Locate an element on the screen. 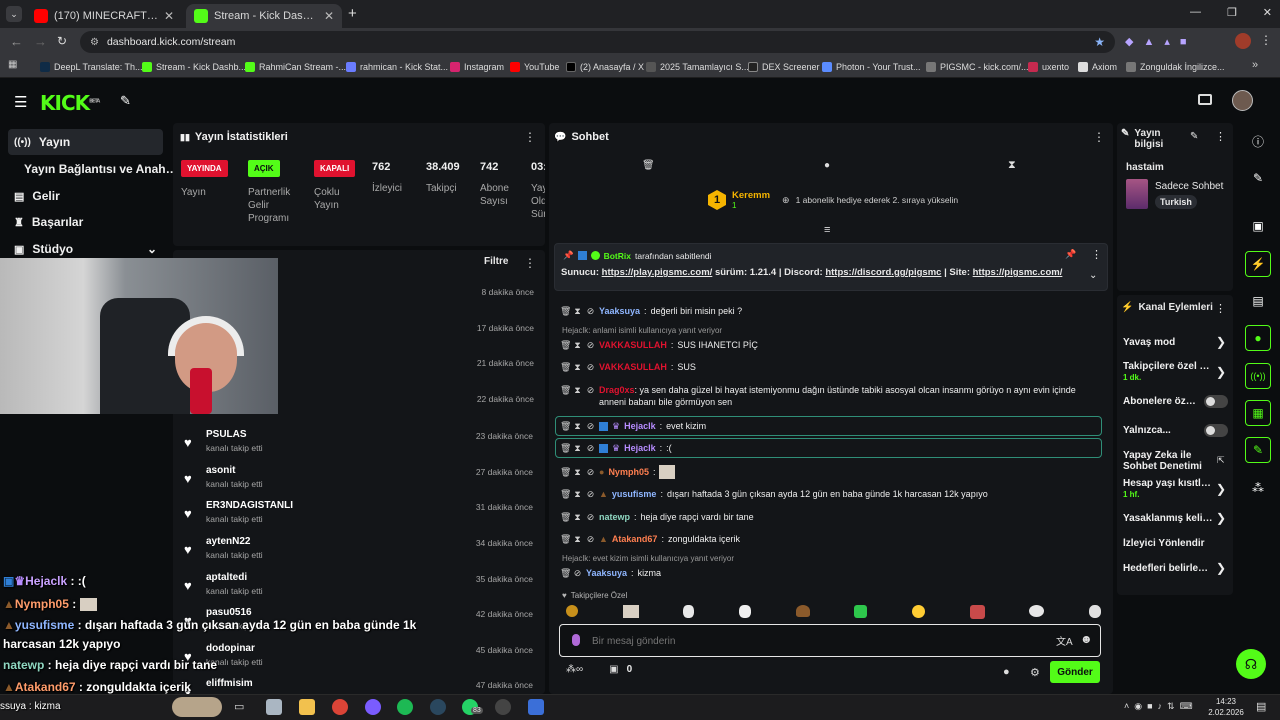  new-tab-icon: + is located at coordinates (352, 13).